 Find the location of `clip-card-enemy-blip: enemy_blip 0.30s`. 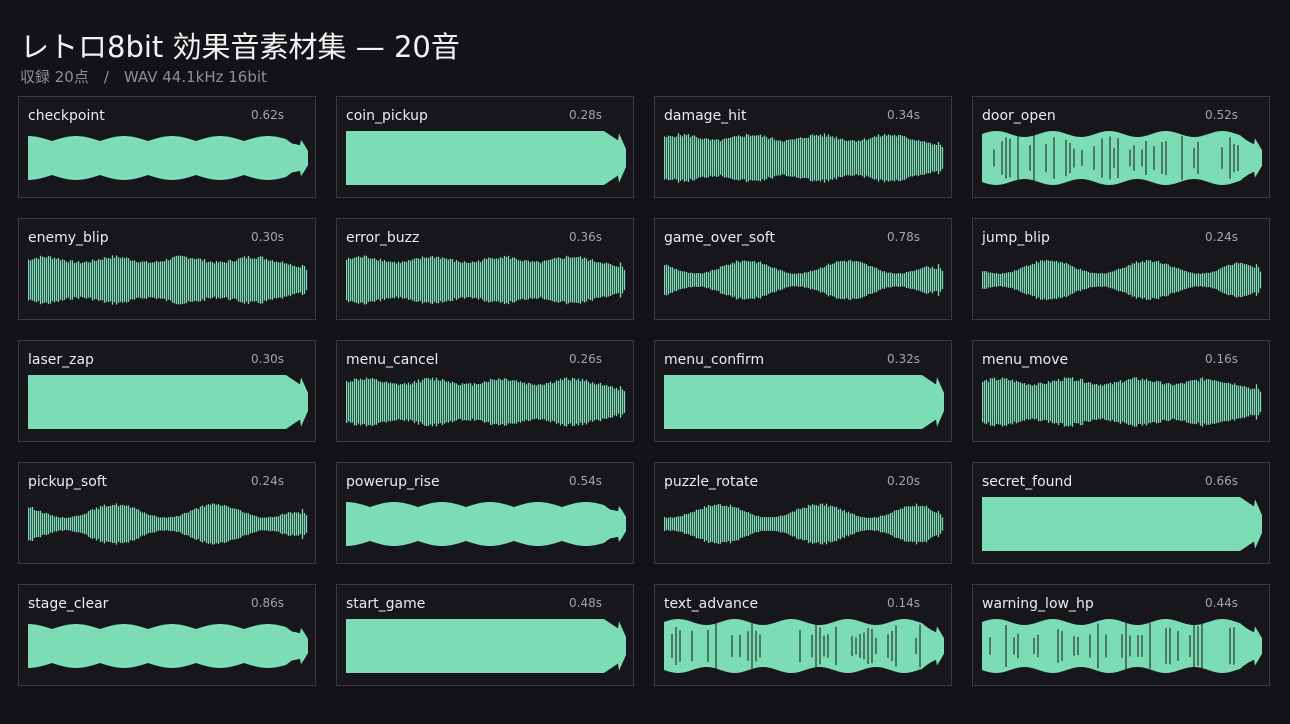

clip-card-enemy-blip: enemy_blip 0.30s is located at coordinates (167, 269).